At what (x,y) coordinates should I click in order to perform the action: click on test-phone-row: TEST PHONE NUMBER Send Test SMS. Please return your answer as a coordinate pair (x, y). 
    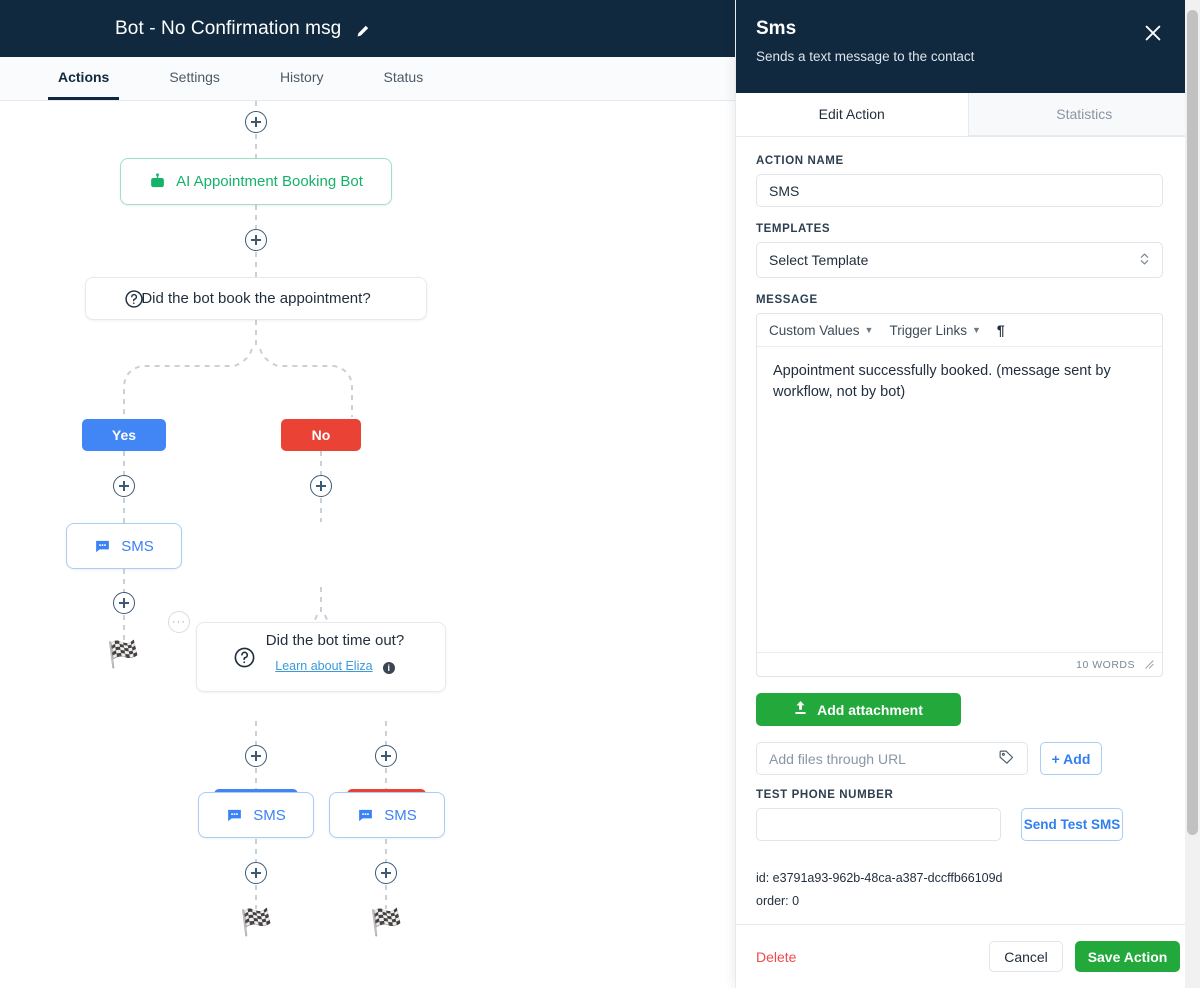
    Looking at the image, I should click on (968, 815).